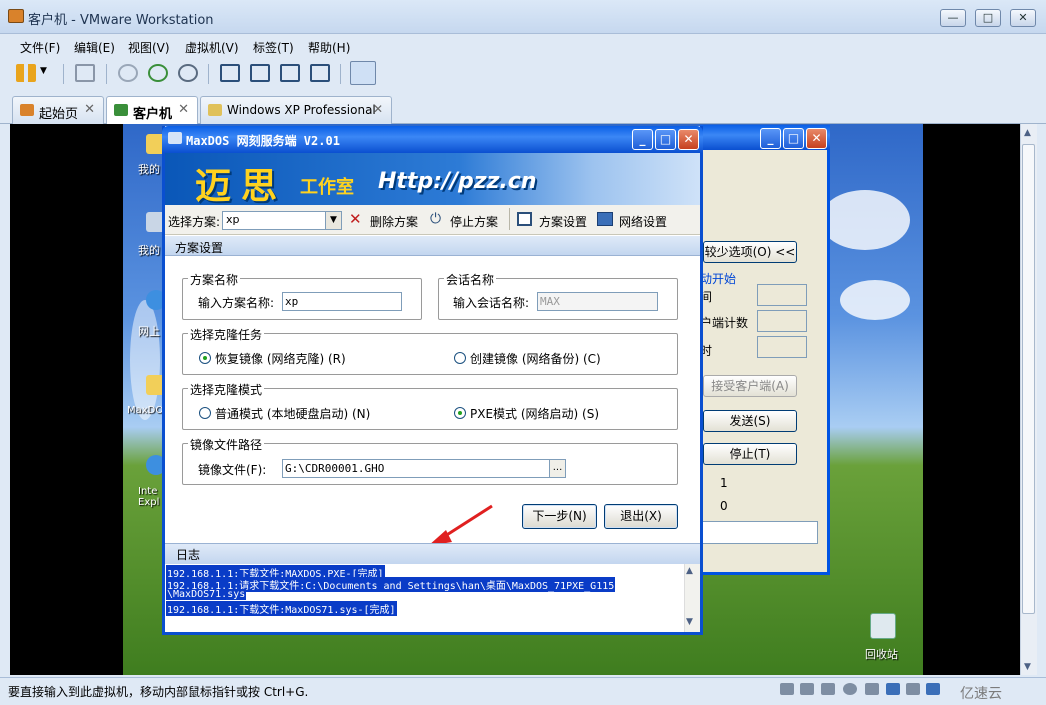  What do you see at coordinates (320, 73) in the screenshot?
I see `unity-icon` at bounding box center [320, 73].